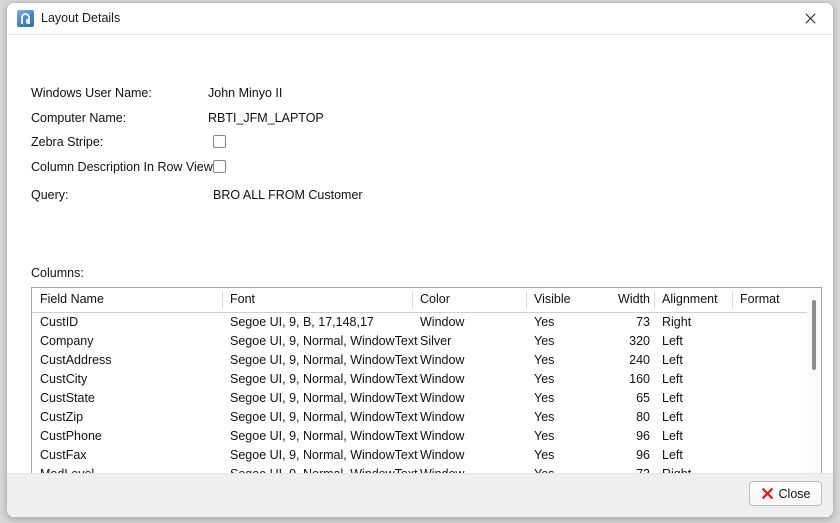 This screenshot has width=840, height=523. What do you see at coordinates (639, 379) in the screenshot?
I see `cell-width: 160` at bounding box center [639, 379].